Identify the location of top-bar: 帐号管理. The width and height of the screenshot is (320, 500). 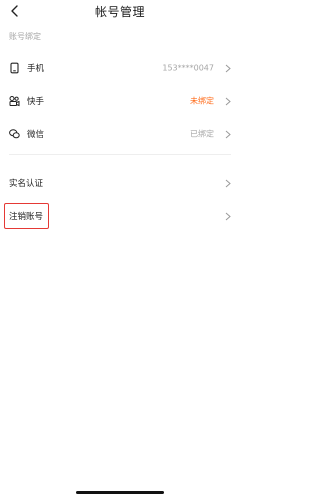
(120, 12).